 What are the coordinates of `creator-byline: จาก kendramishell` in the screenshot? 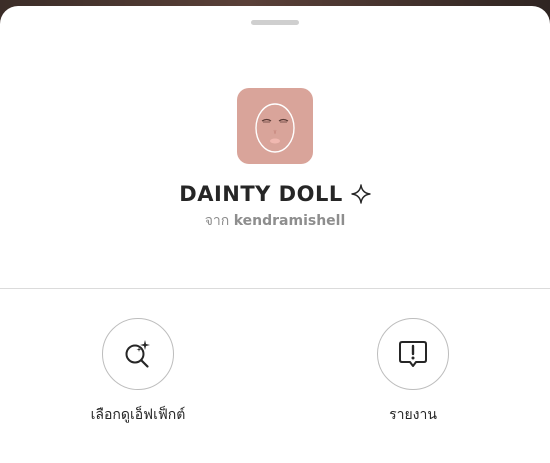 It's located at (275, 221).